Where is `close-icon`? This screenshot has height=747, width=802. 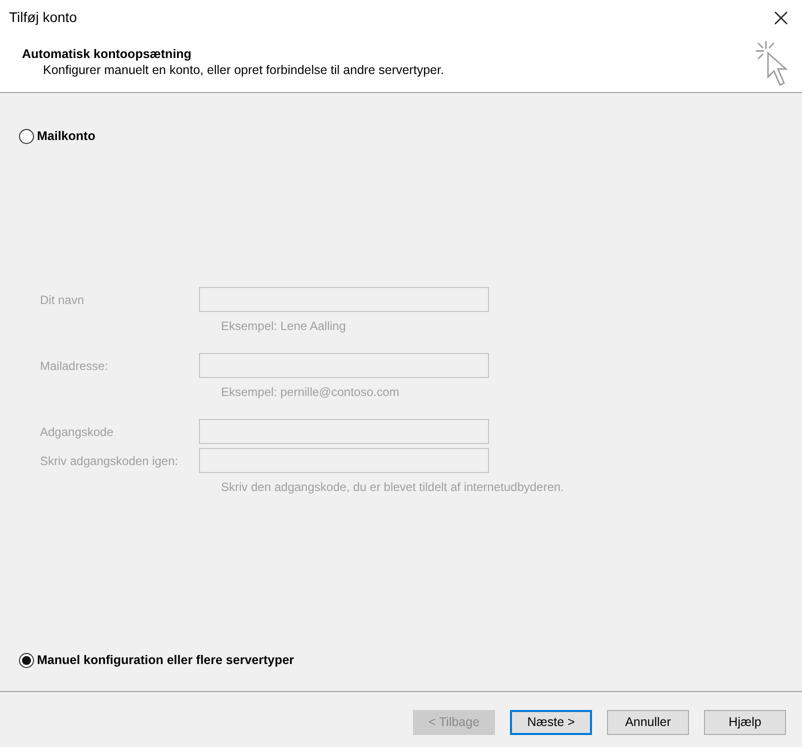 close-icon is located at coordinates (781, 17).